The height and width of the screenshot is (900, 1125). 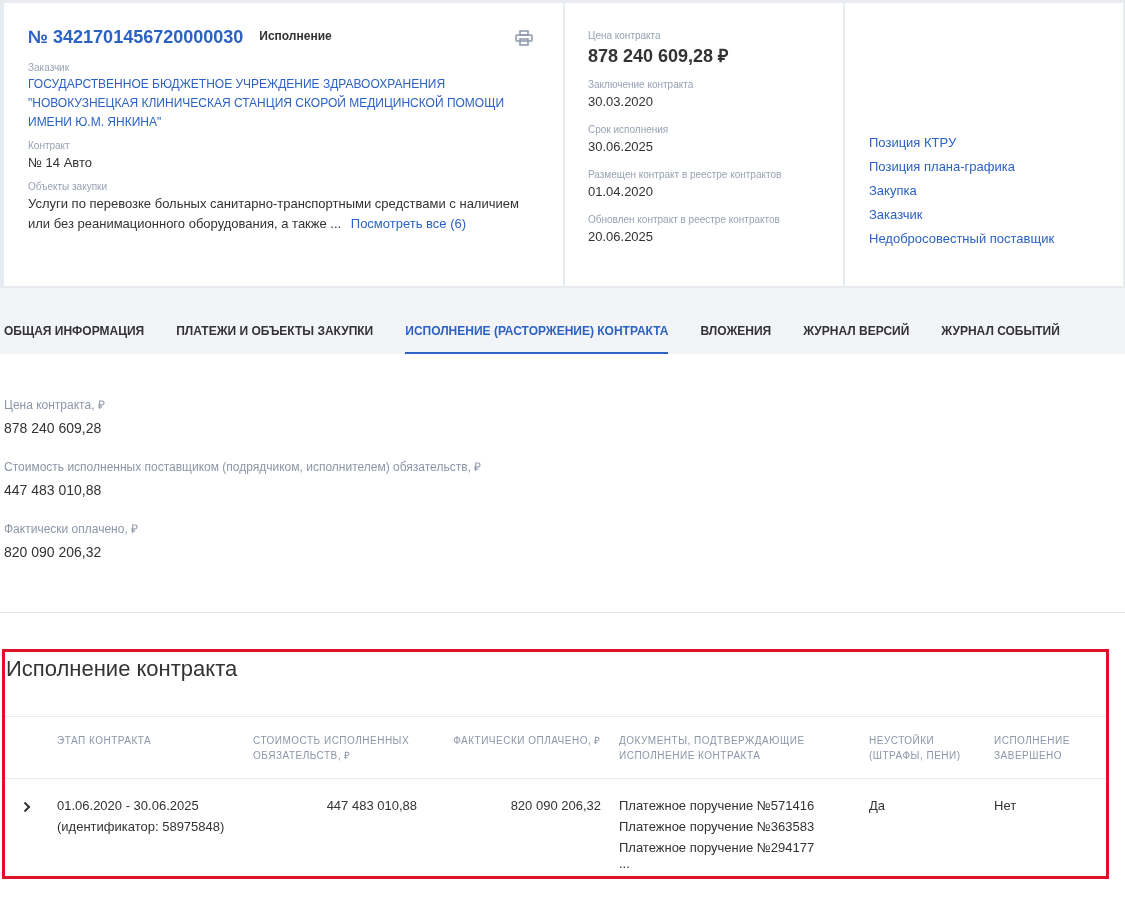 What do you see at coordinates (27, 807) in the screenshot?
I see `chevron-icon` at bounding box center [27, 807].